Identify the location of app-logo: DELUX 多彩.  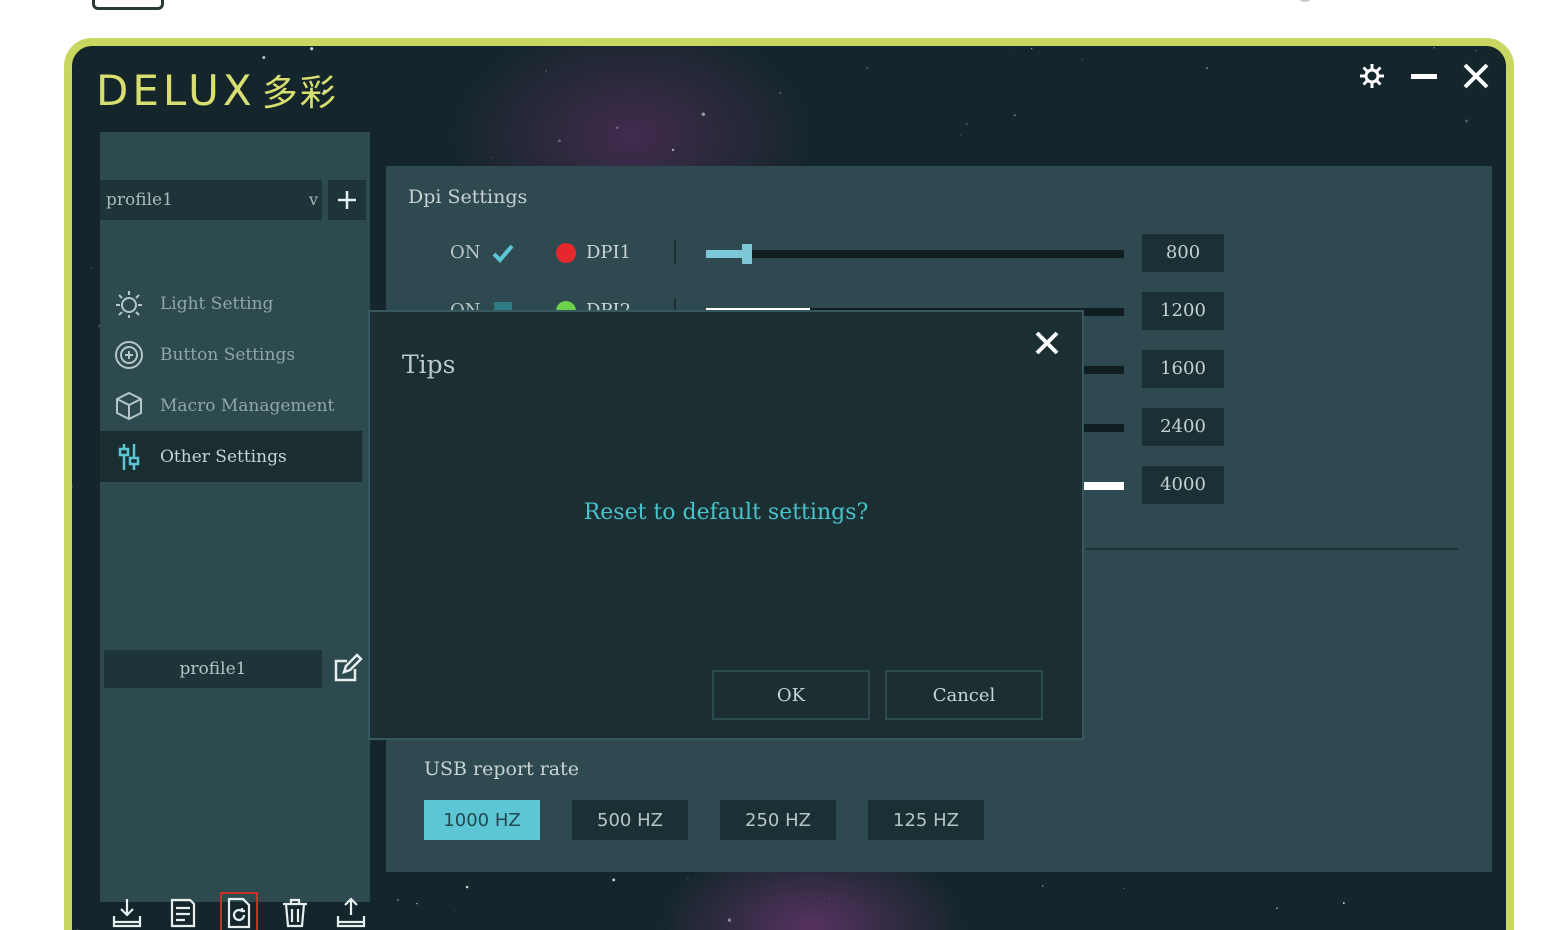
(217, 90).